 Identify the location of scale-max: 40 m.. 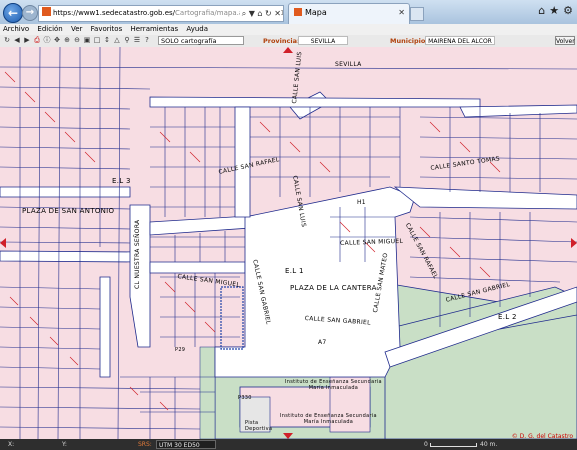
(489, 444).